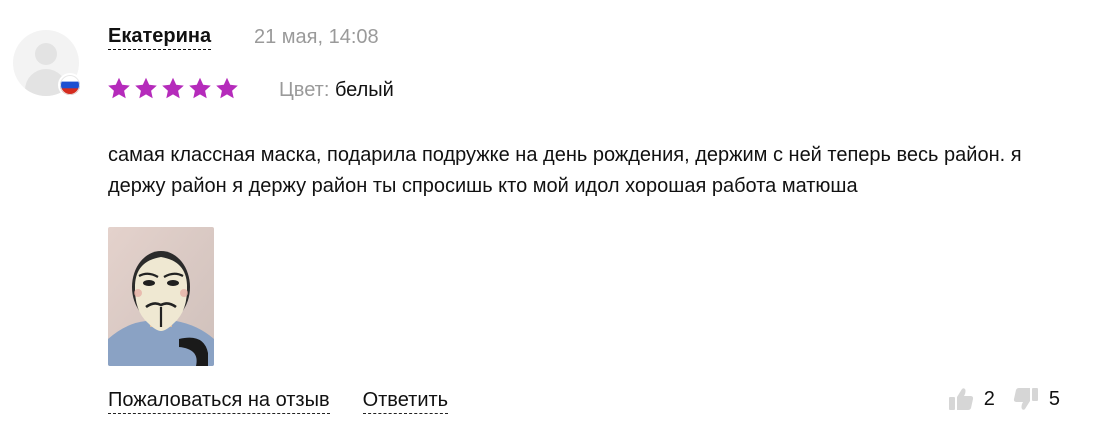 Image resolution: width=1098 pixels, height=441 pixels. I want to click on reply-link: Ответить, so click(405, 401).